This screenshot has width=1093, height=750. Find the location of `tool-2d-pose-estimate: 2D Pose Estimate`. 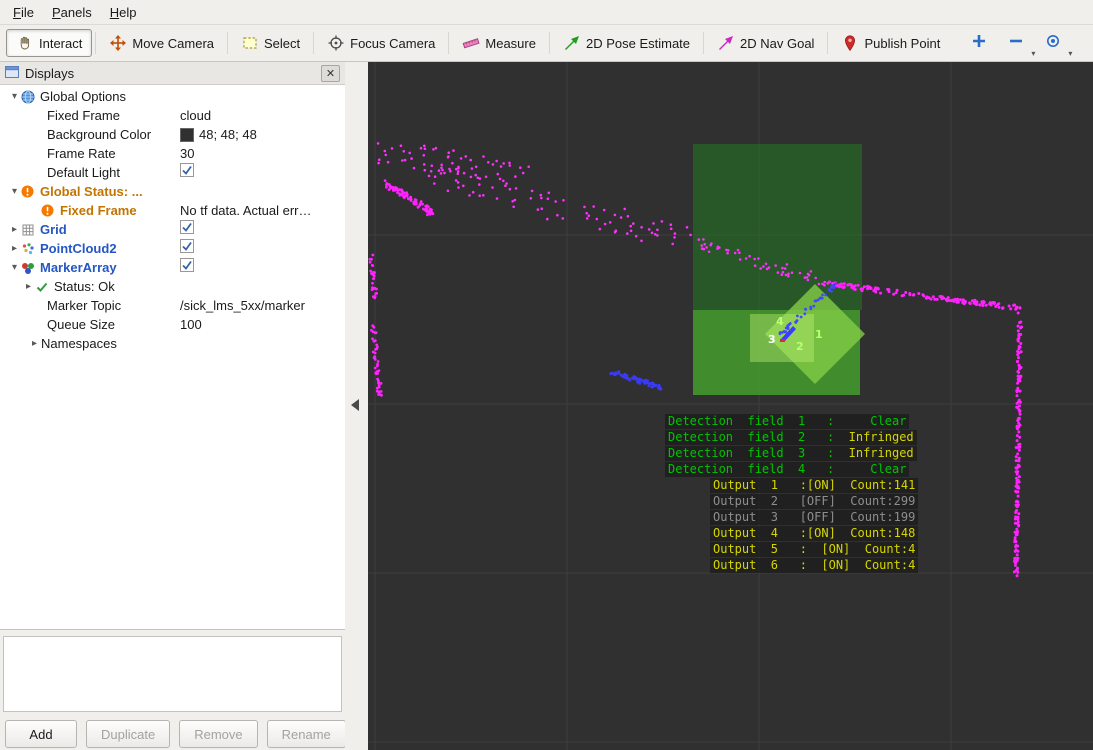

tool-2d-pose-estimate: 2D Pose Estimate is located at coordinates (626, 43).